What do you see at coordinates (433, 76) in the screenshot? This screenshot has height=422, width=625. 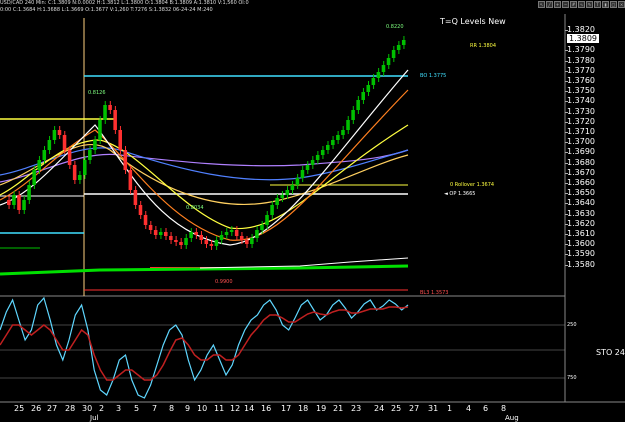 I see `annotation-mid: BO 1.3775` at bounding box center [433, 76].